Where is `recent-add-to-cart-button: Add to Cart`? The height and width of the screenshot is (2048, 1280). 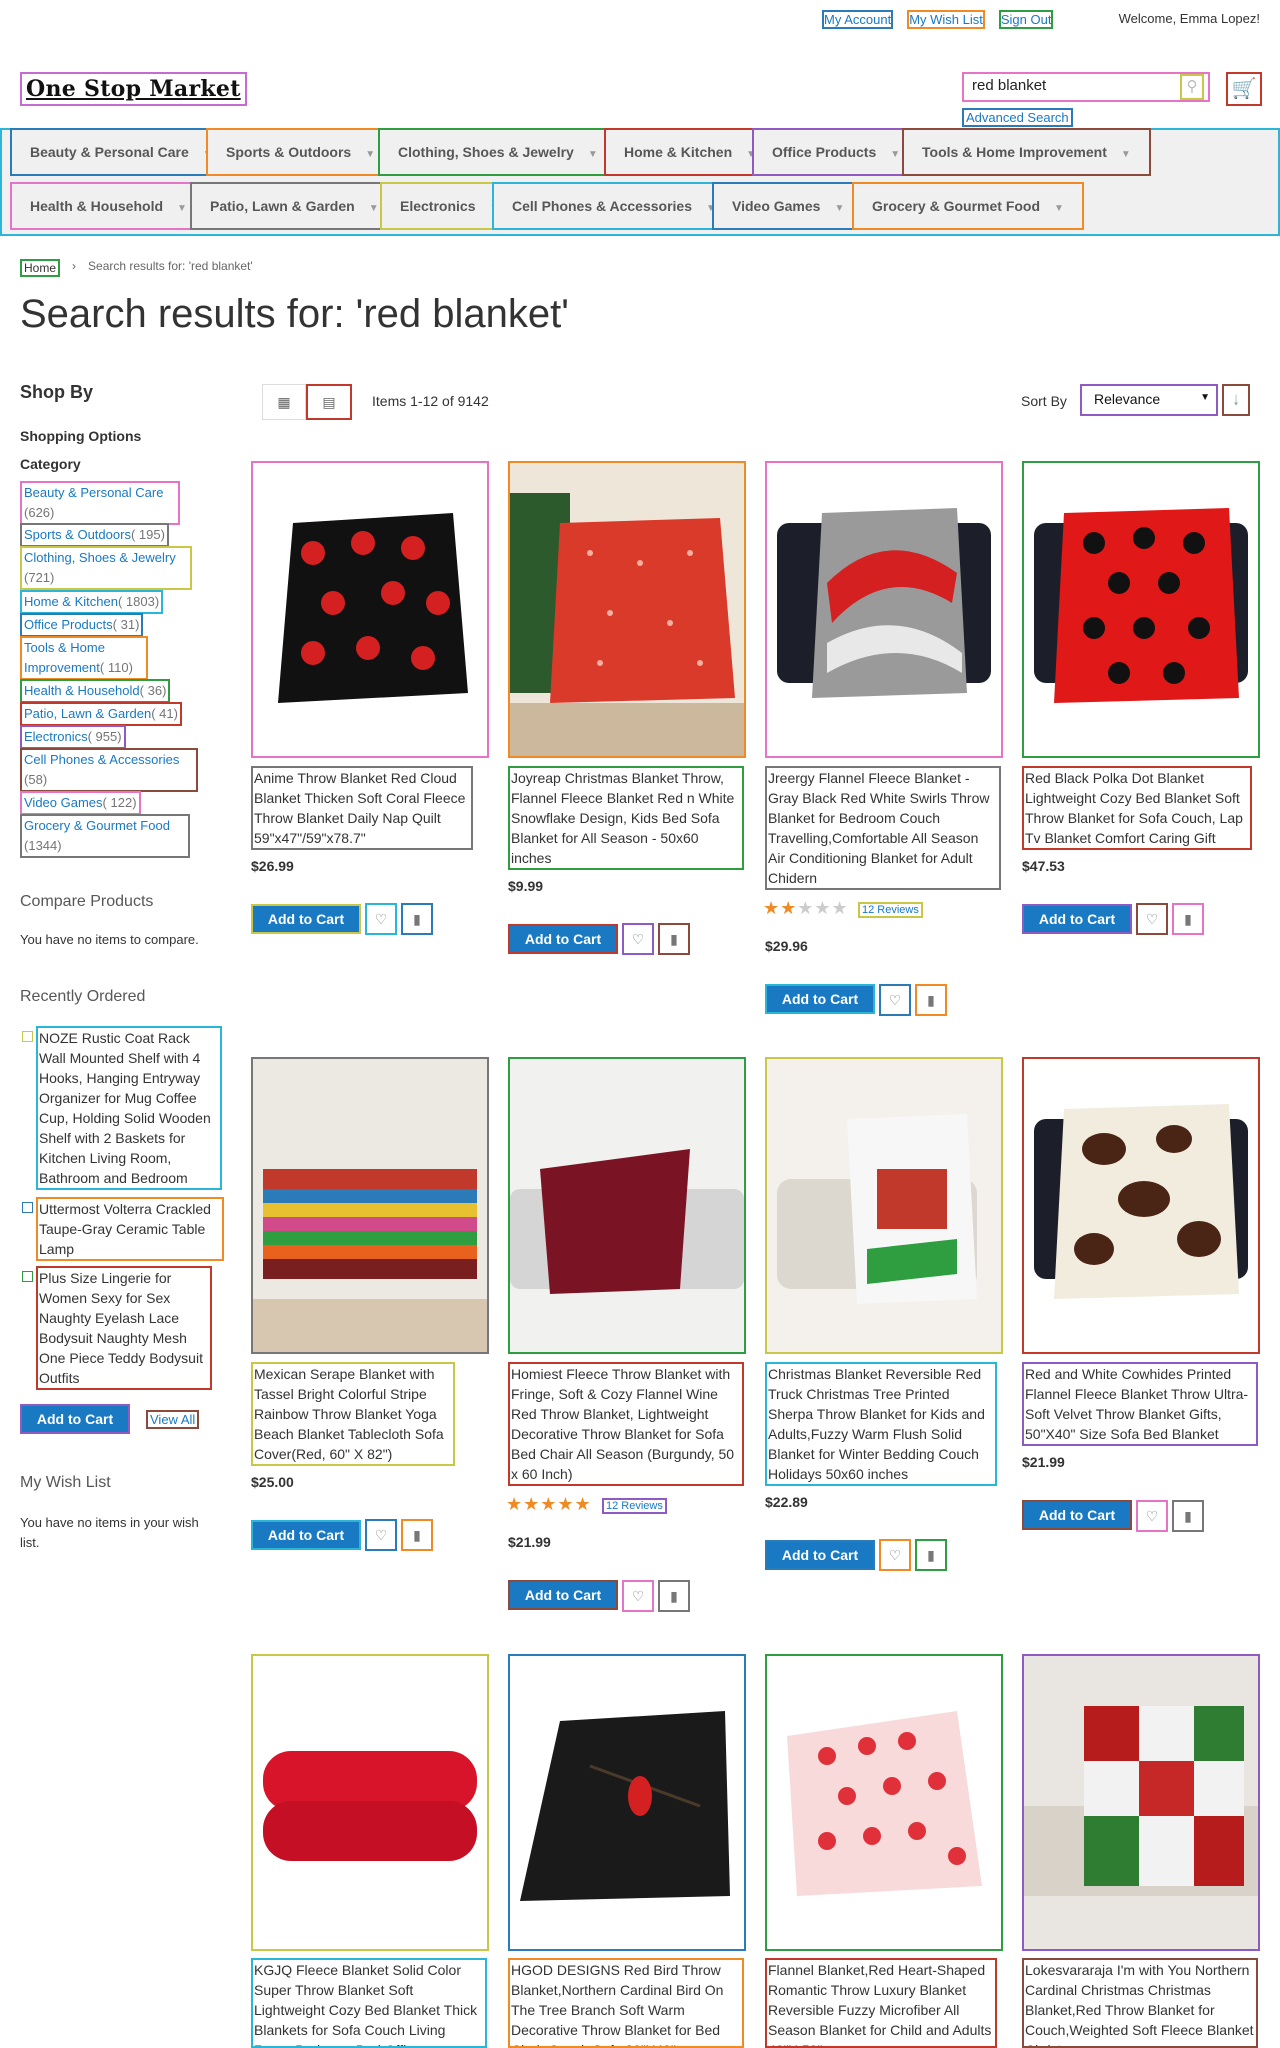
recent-add-to-cart-button: Add to Cart is located at coordinates (75, 1419).